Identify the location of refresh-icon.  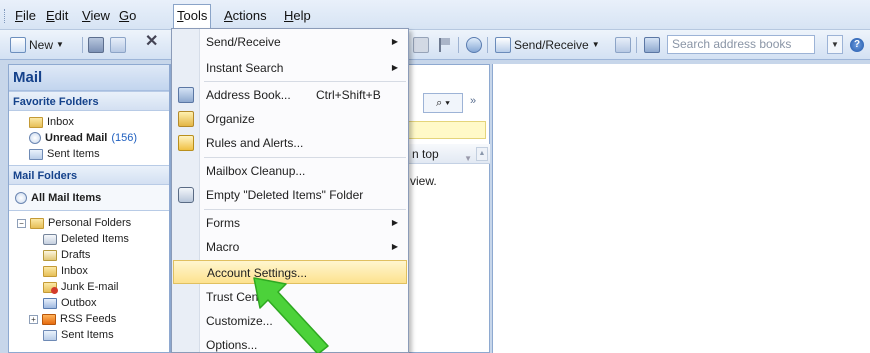
(474, 45).